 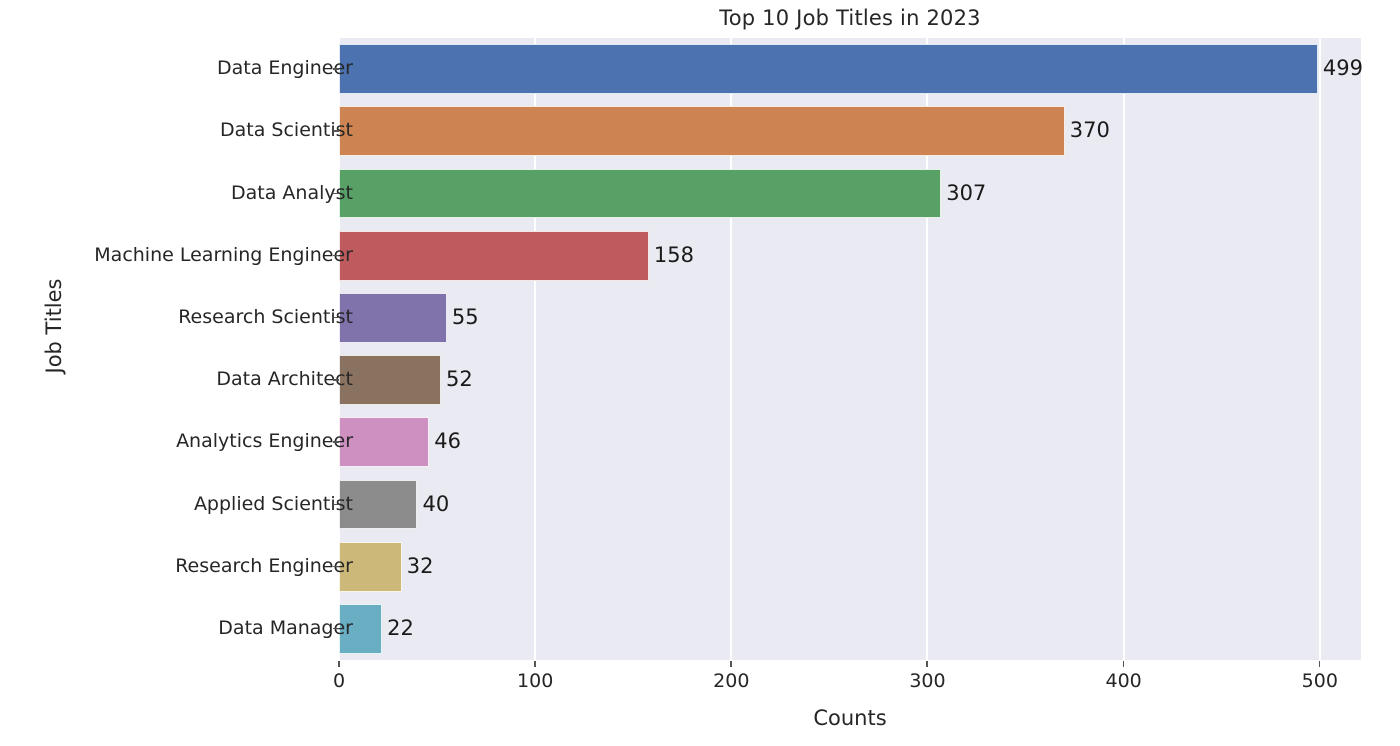 I want to click on y-tick-label: Applied Scientist, so click(x=273, y=503).